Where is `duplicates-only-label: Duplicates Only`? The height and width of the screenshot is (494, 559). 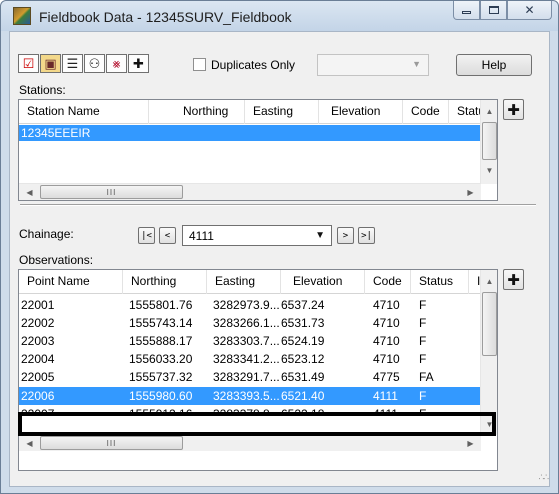 duplicates-only-label: Duplicates Only is located at coordinates (253, 65).